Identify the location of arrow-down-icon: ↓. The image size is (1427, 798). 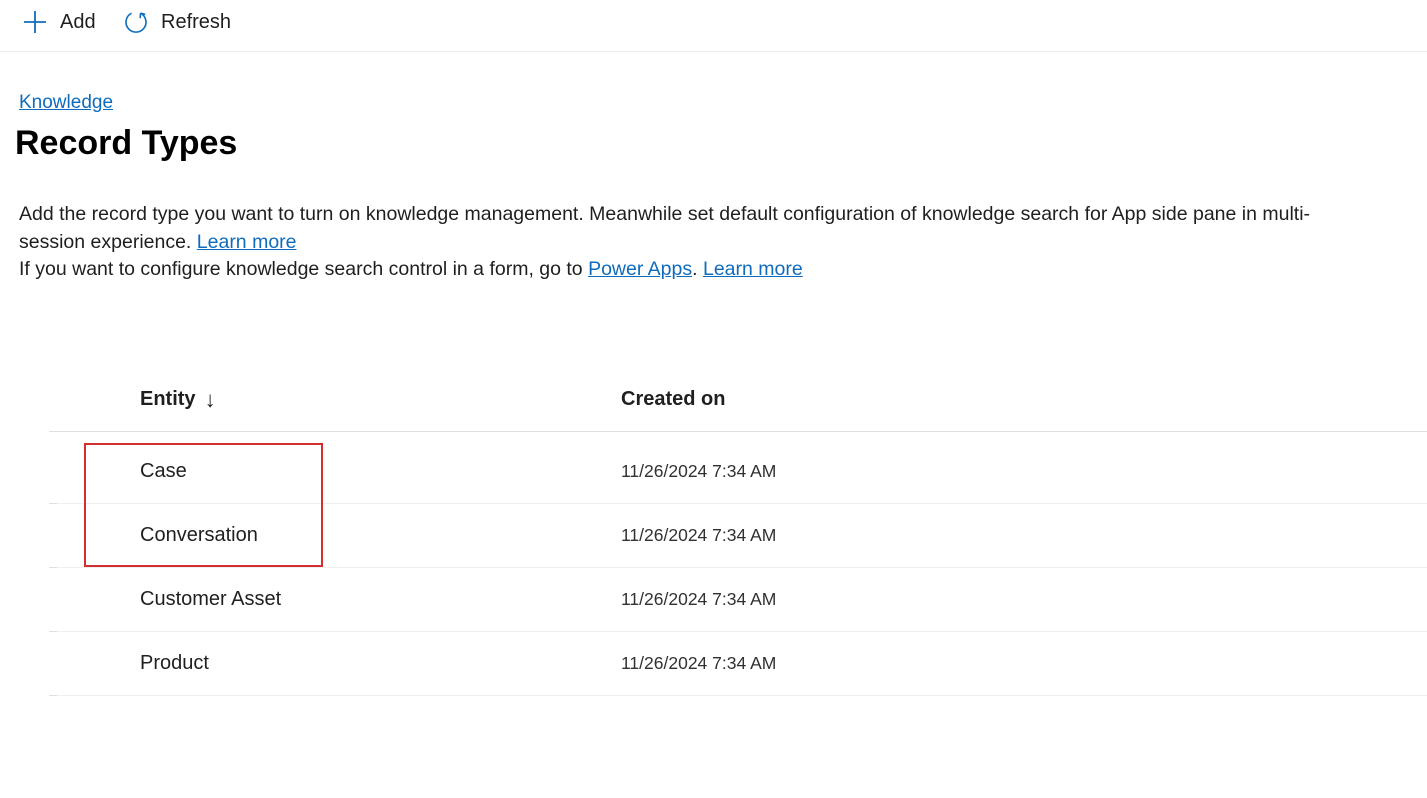
(210, 399).